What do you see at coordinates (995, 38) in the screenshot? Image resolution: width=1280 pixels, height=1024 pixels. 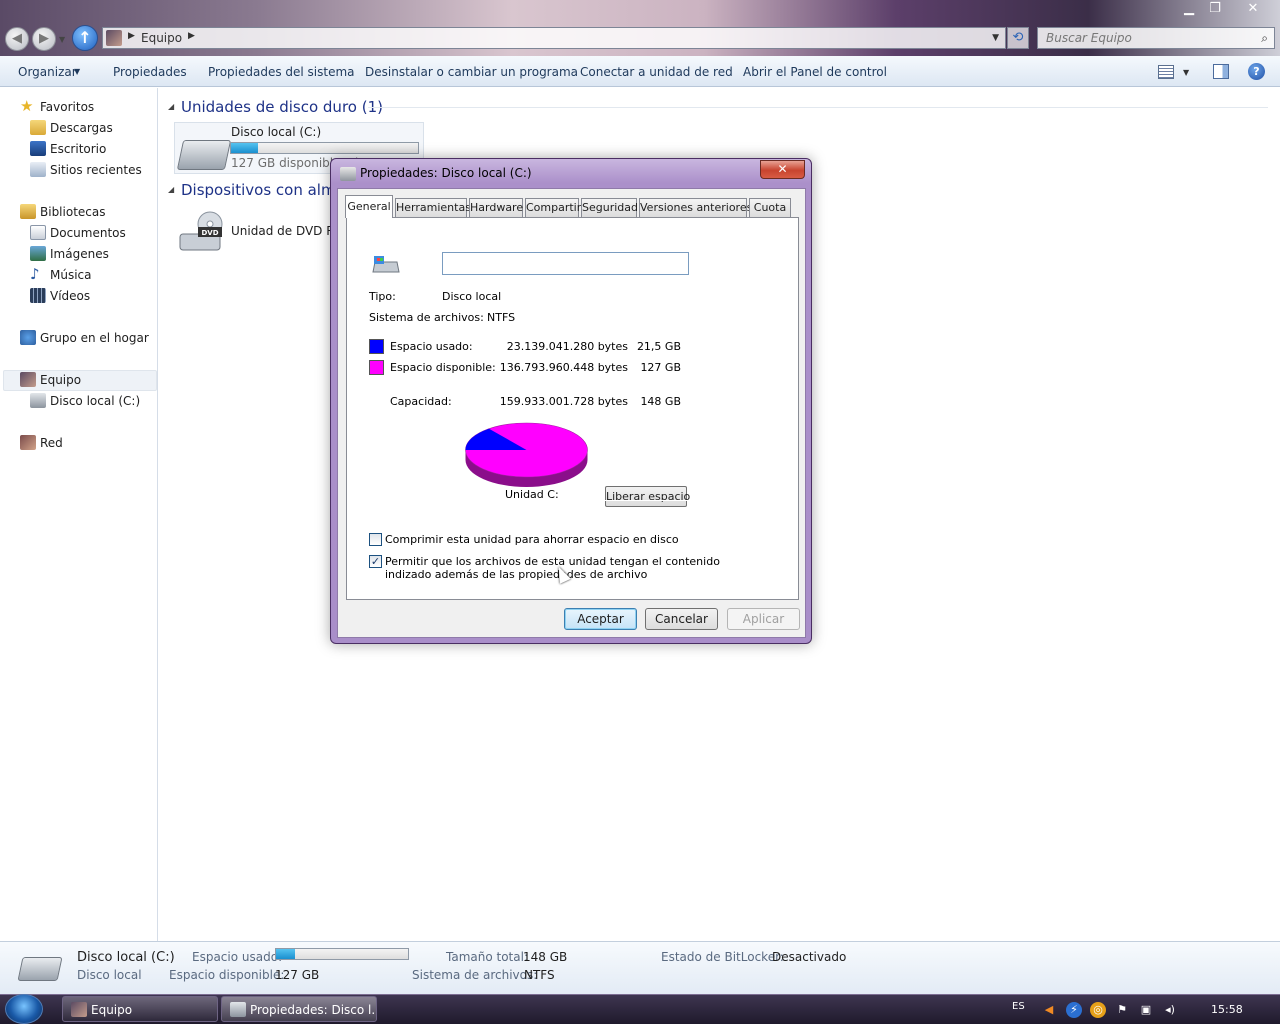 I see `address-dropdown-icon: ▼` at bounding box center [995, 38].